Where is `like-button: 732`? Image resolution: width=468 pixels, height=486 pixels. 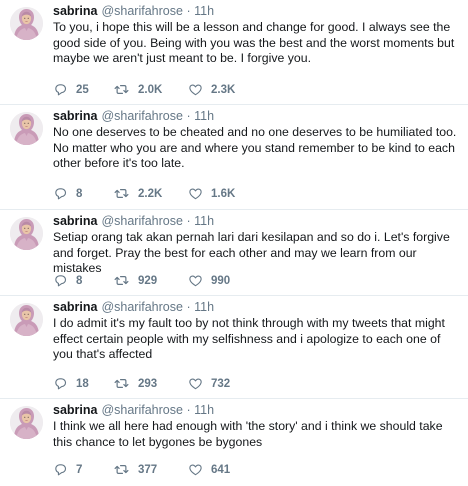
like-button: 732 is located at coordinates (223, 383).